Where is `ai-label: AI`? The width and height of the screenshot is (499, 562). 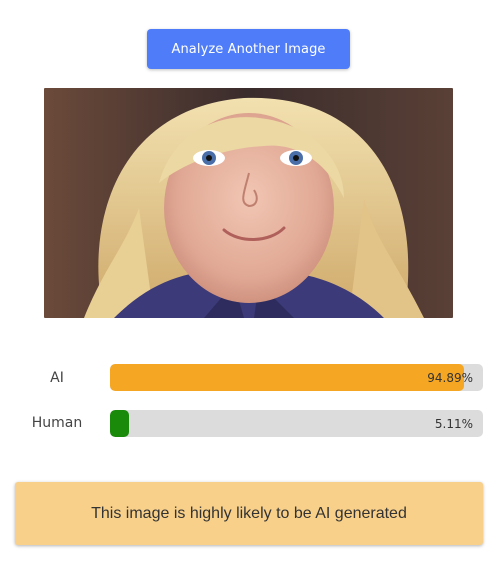
ai-label: AI is located at coordinates (57, 378).